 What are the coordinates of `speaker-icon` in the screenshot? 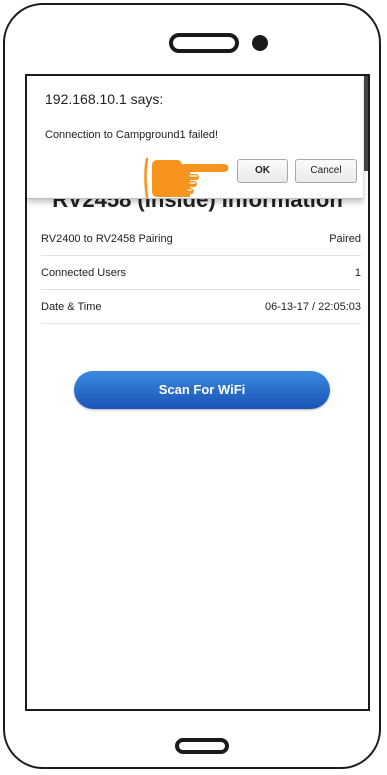 It's located at (204, 43).